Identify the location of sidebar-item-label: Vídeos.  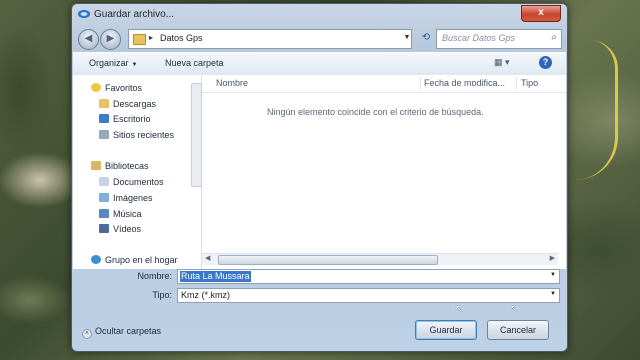
(127, 229).